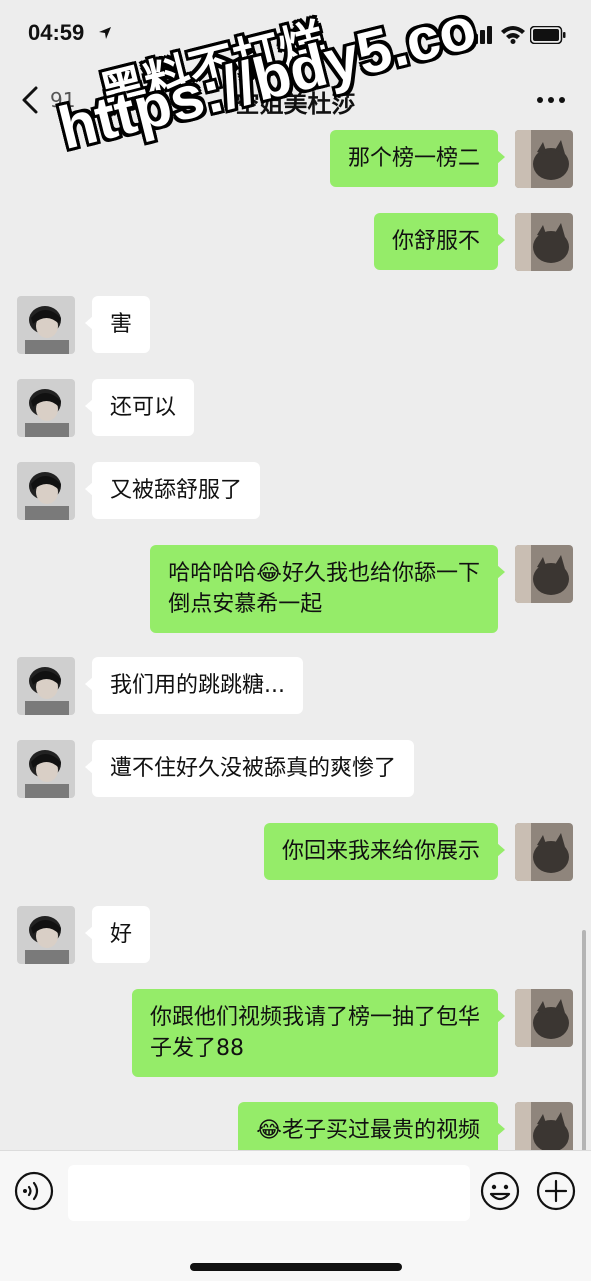 The width and height of the screenshot is (591, 1281). What do you see at coordinates (296, 1267) in the screenshot?
I see `home-indicator` at bounding box center [296, 1267].